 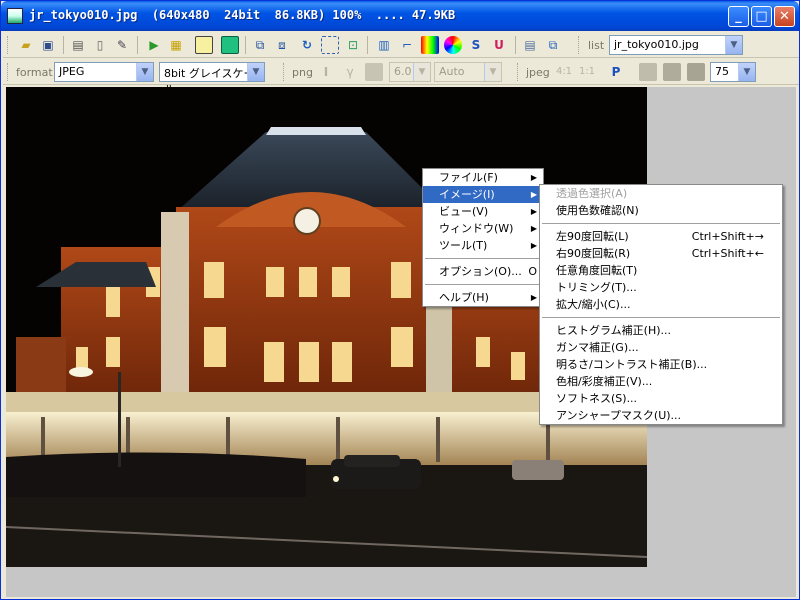 I want to click on crop-icon: ⊡, so click(x=353, y=45).